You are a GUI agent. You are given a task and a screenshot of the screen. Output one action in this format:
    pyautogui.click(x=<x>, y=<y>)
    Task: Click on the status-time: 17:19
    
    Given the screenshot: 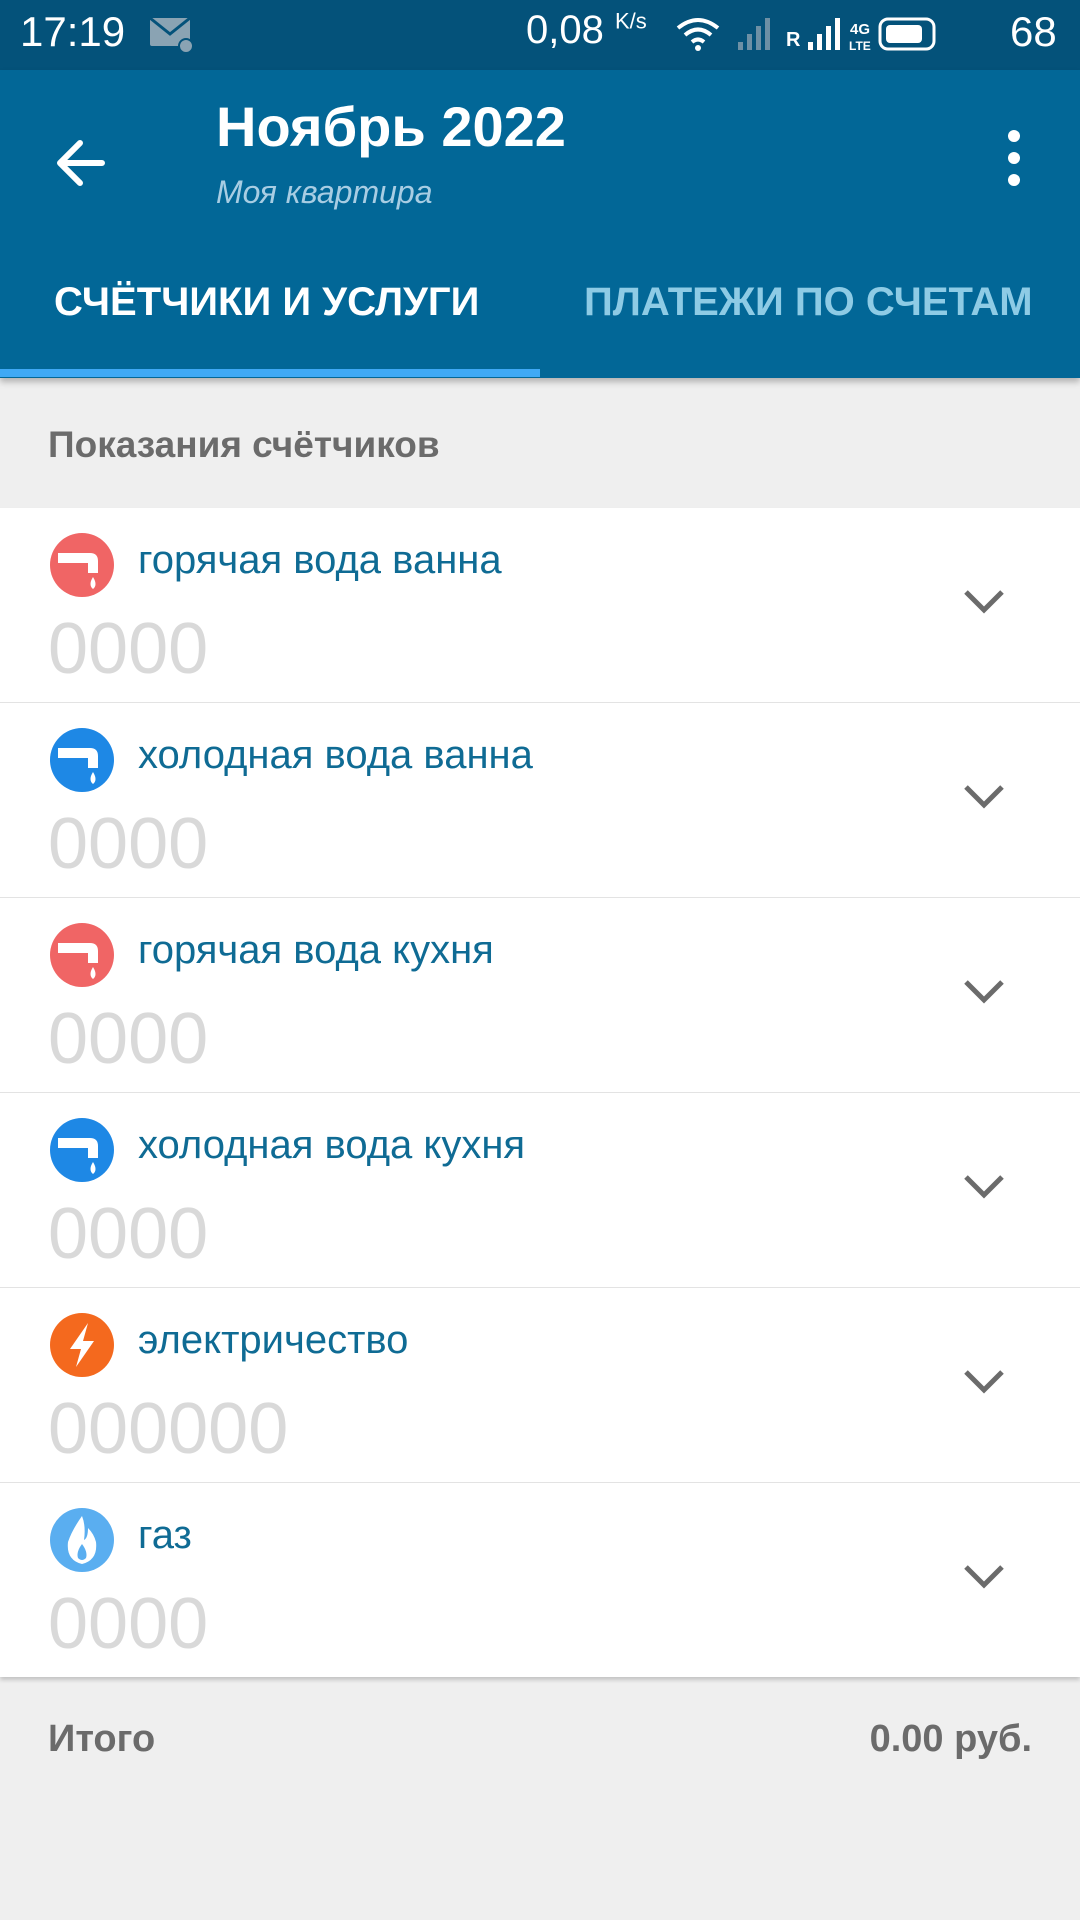 What is the action you would take?
    pyautogui.click(x=73, y=31)
    